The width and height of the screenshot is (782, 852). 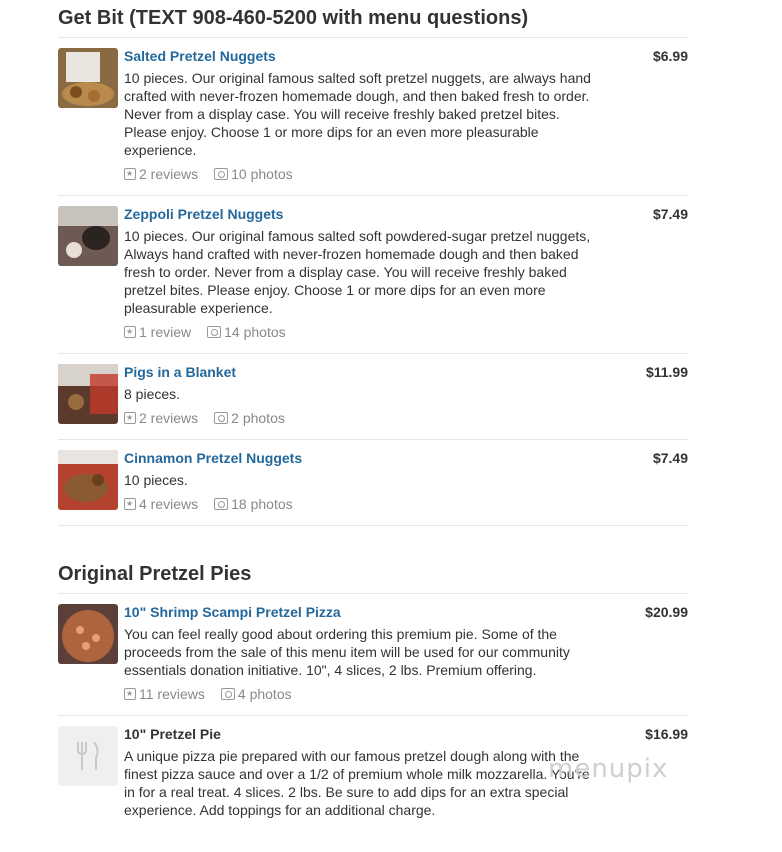 I want to click on item-price: $6.99, so click(x=670, y=56).